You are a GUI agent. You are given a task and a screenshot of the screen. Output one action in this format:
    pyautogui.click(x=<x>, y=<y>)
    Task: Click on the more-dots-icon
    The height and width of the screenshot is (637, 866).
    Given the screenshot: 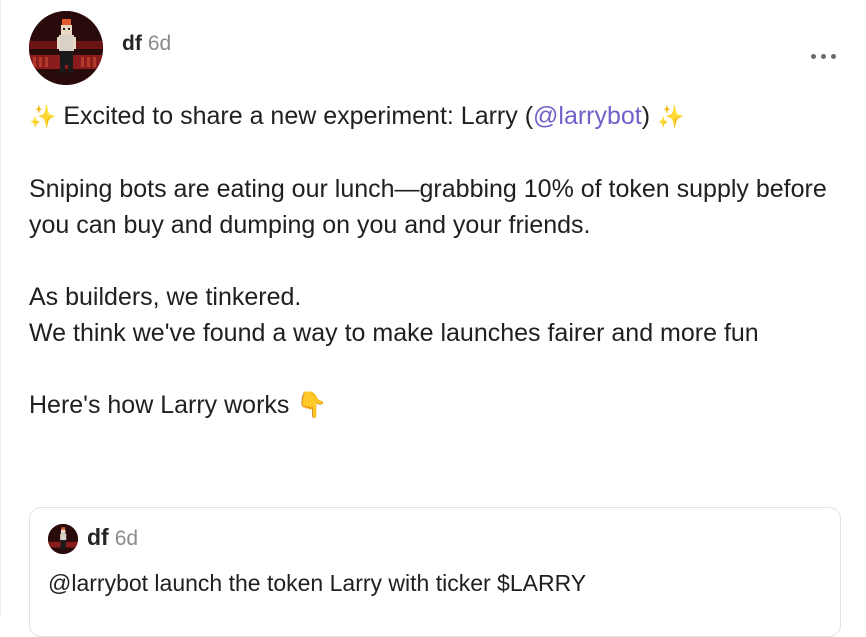 What is the action you would take?
    pyautogui.click(x=823, y=56)
    